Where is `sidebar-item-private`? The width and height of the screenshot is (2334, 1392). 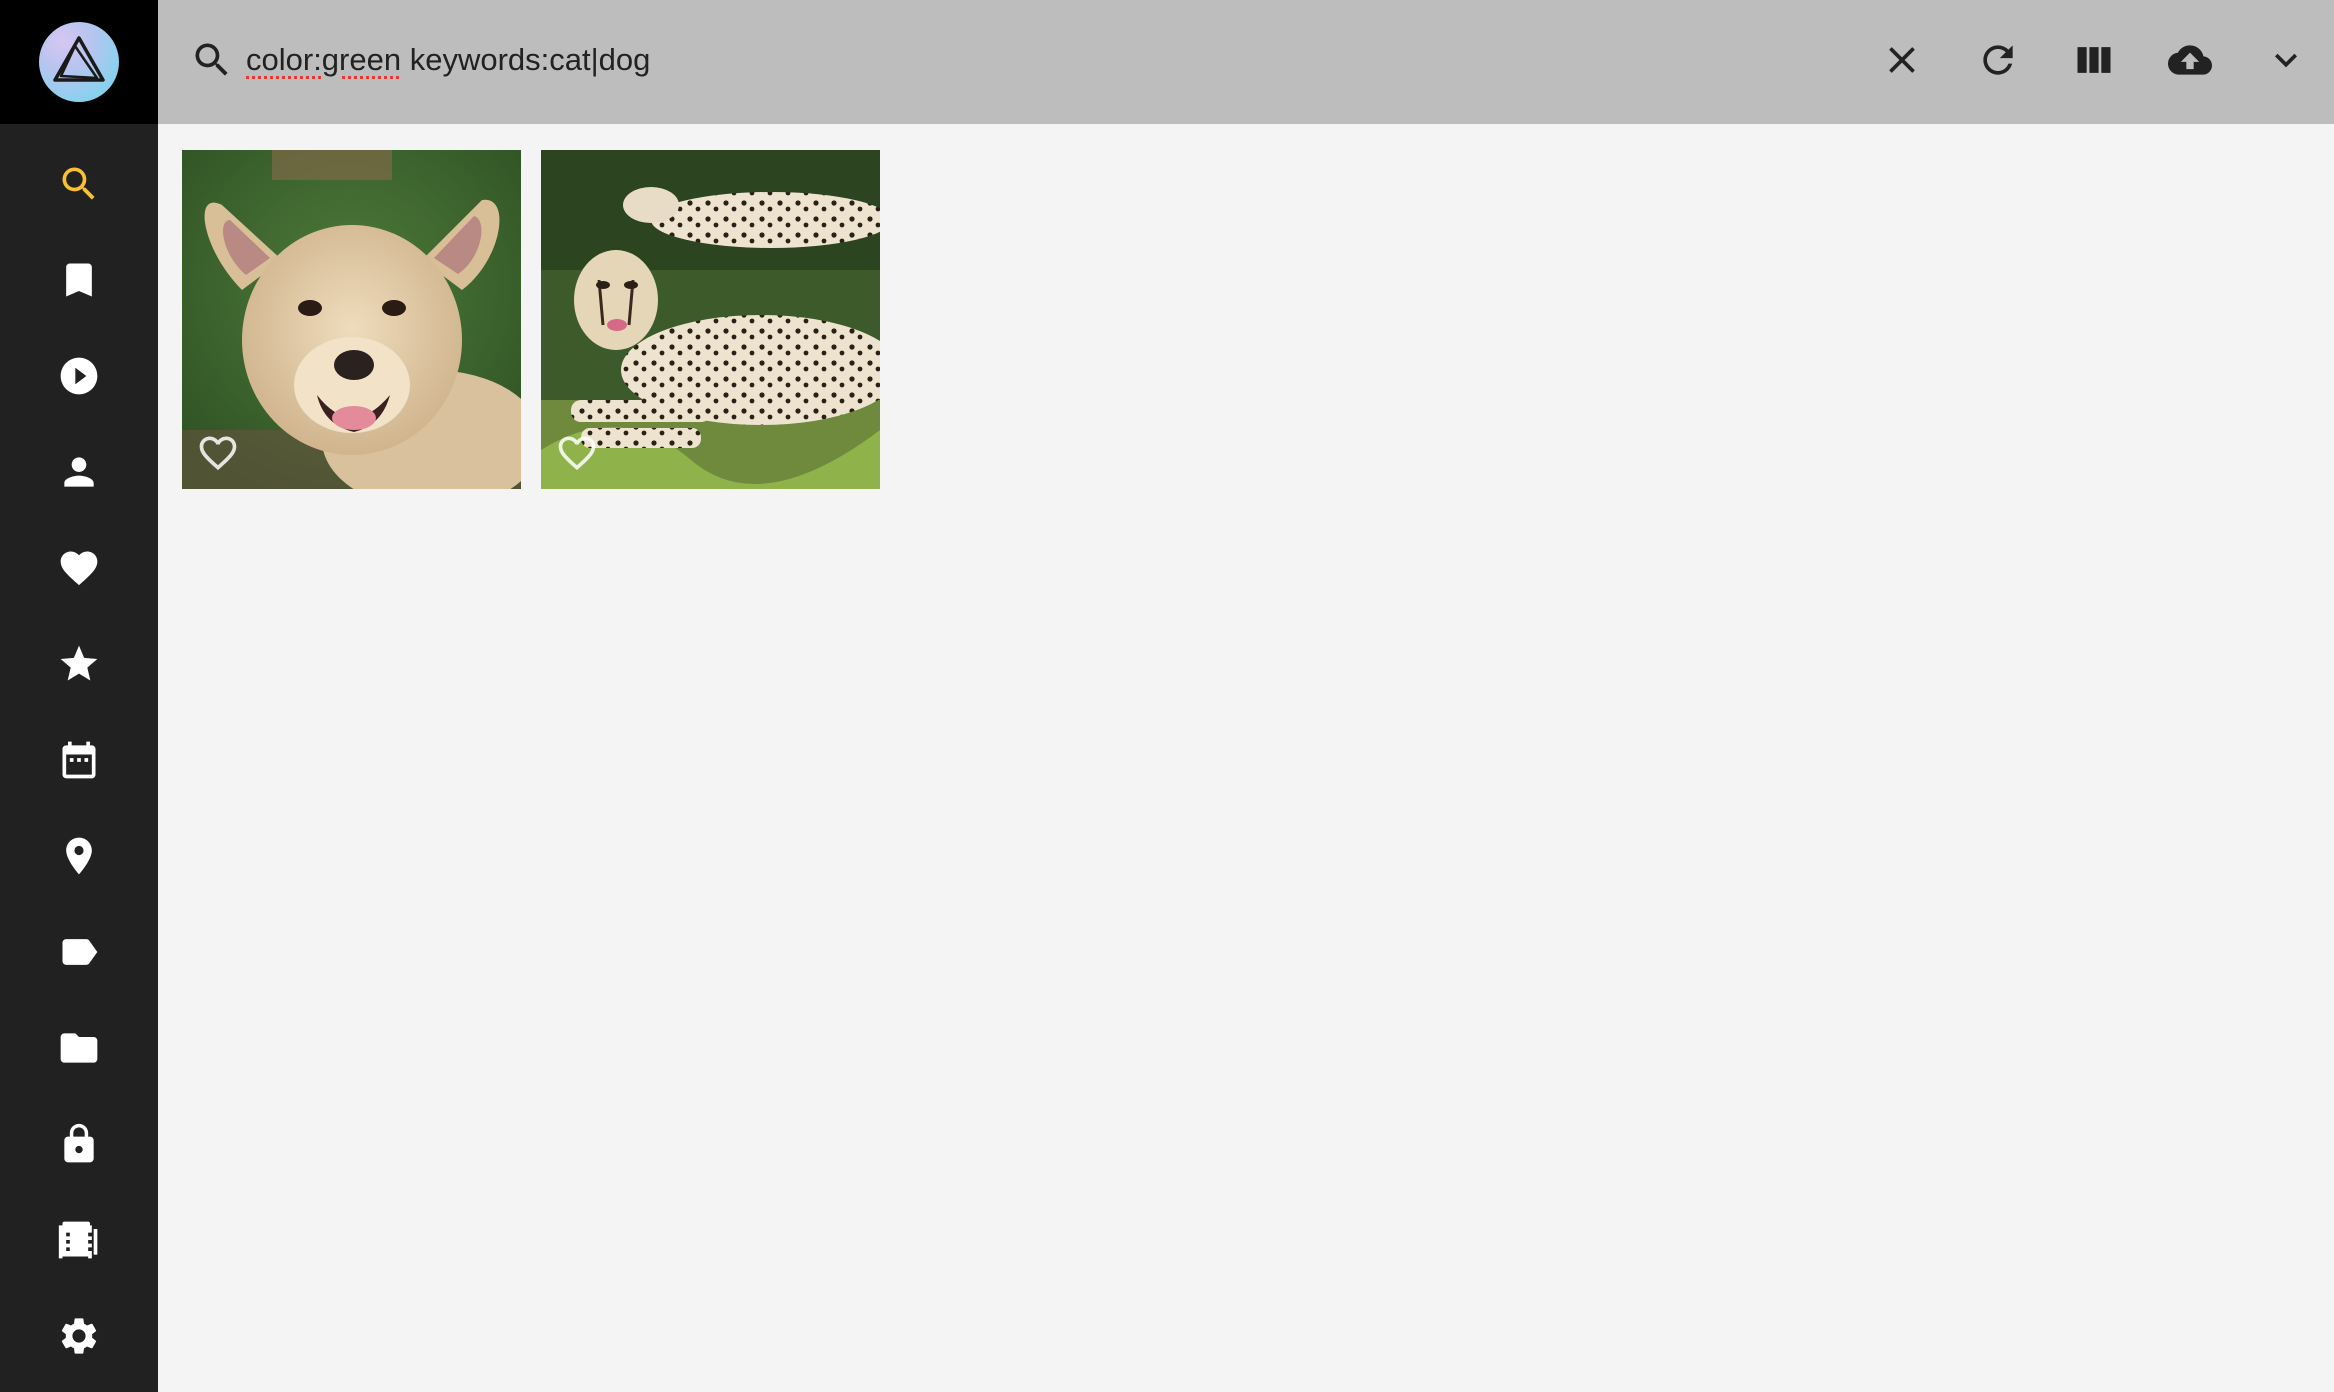 sidebar-item-private is located at coordinates (79, 1144).